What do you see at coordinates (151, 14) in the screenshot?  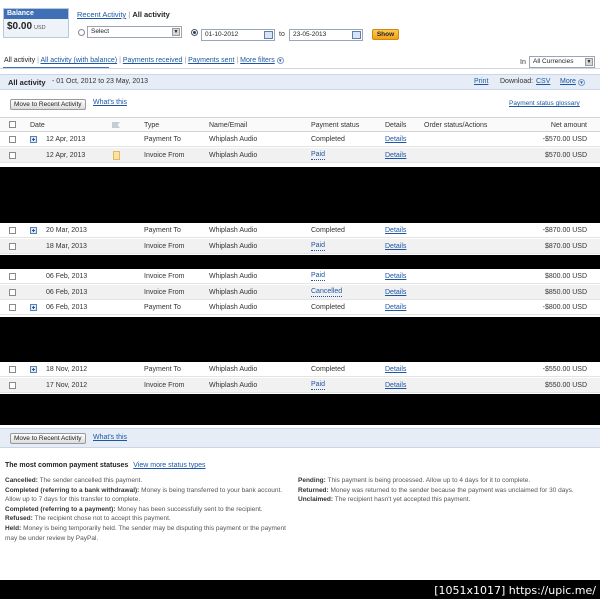 I see `all-activity-label: All activity` at bounding box center [151, 14].